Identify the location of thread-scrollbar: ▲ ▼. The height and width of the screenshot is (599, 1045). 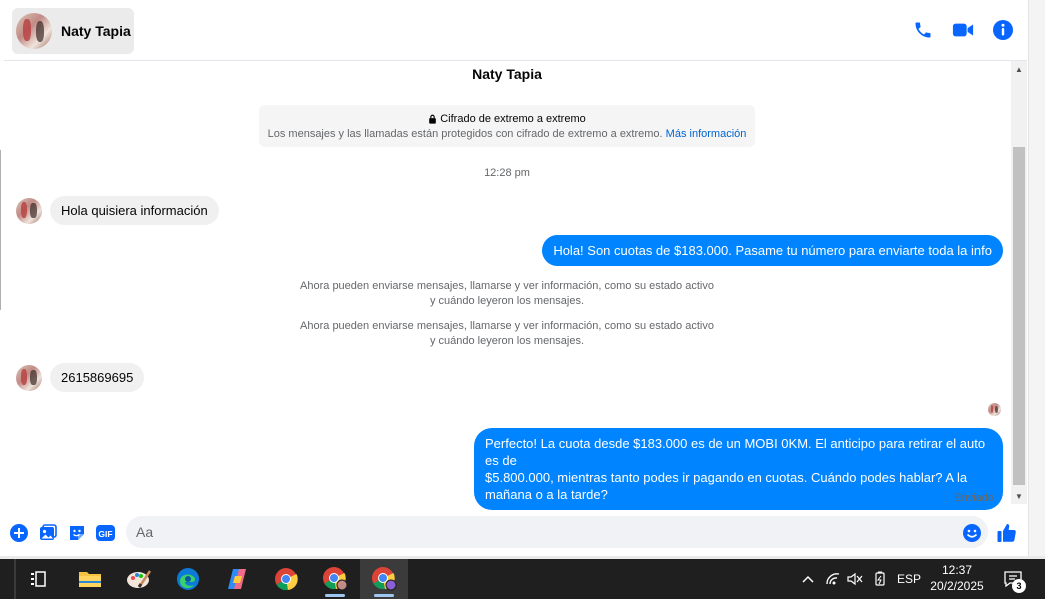
(1019, 282).